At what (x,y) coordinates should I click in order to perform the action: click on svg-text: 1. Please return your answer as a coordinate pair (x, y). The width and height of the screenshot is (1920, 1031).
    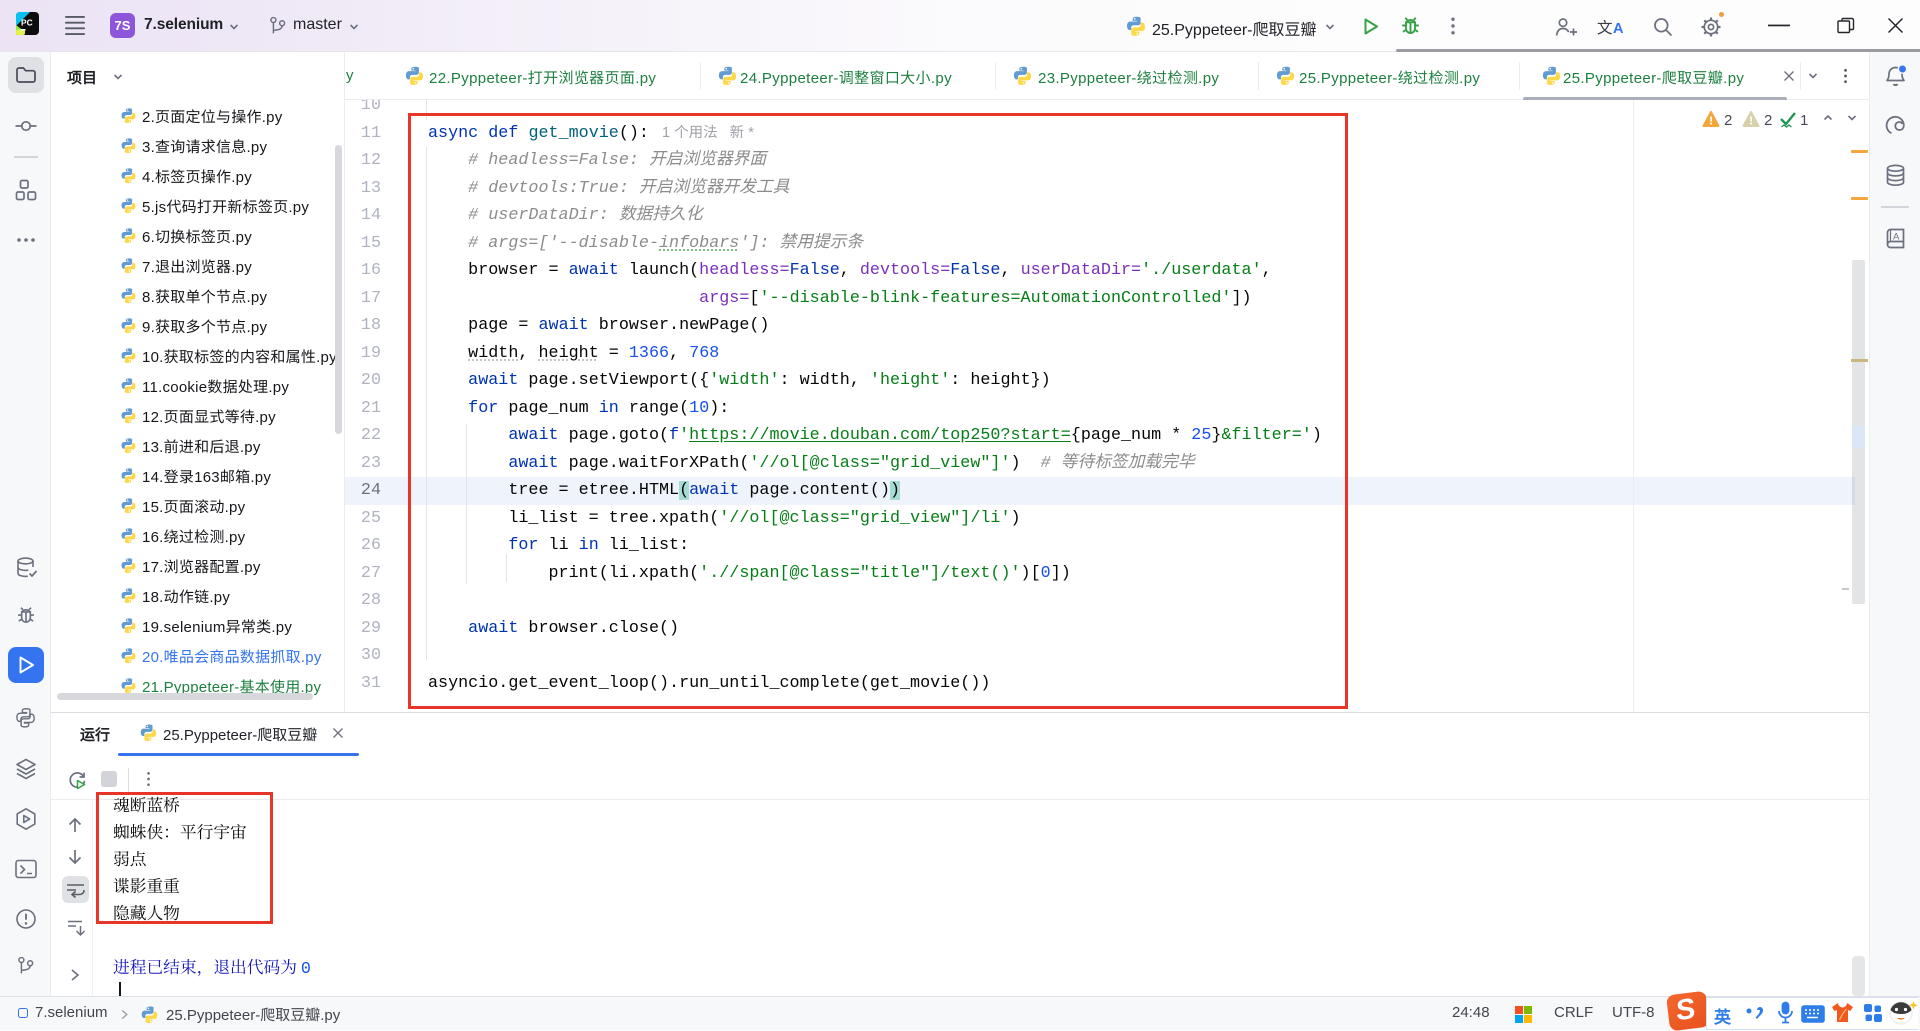
    Looking at the image, I should click on (1804, 120).